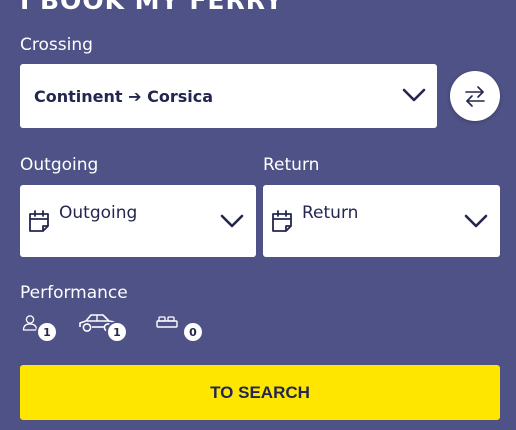 This screenshot has width=516, height=430. I want to click on search-button: TO SEARCH, so click(260, 392).